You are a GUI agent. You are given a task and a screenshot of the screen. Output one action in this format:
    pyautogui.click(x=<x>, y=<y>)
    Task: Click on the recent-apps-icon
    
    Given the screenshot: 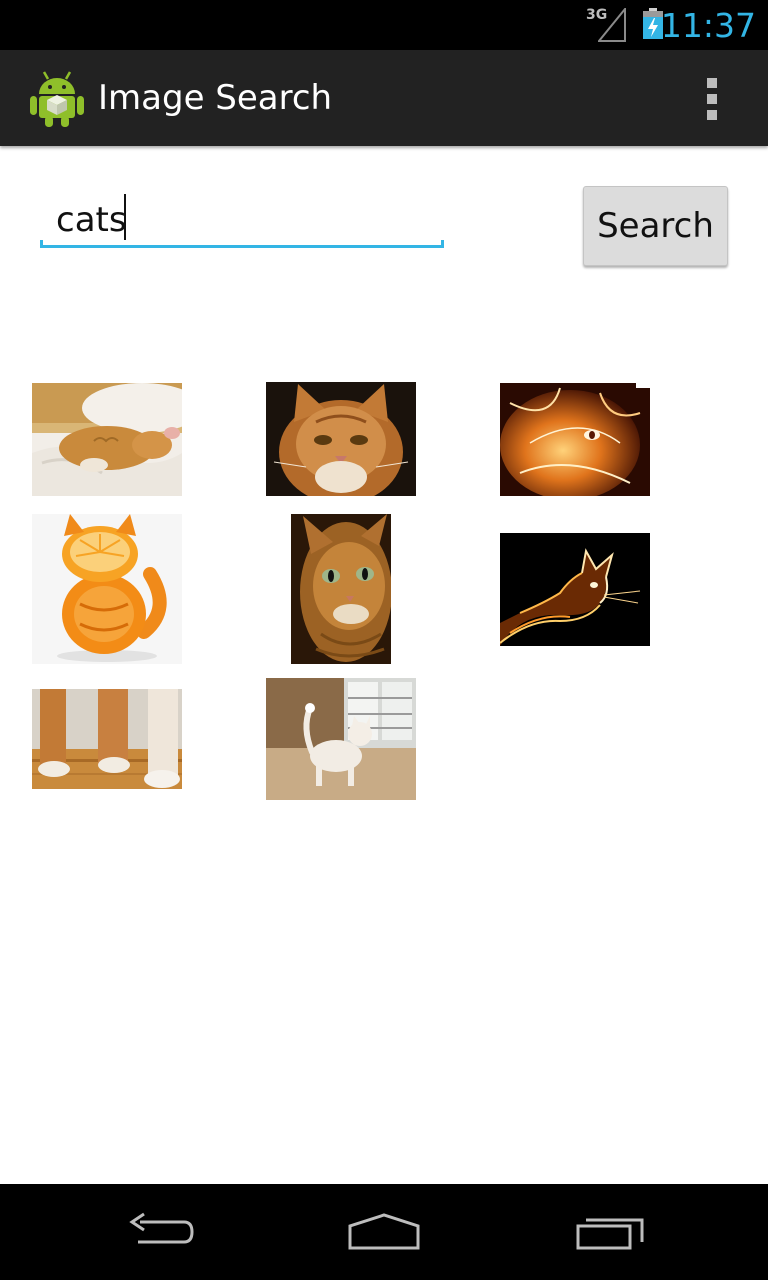 What is the action you would take?
    pyautogui.click(x=610, y=1232)
    